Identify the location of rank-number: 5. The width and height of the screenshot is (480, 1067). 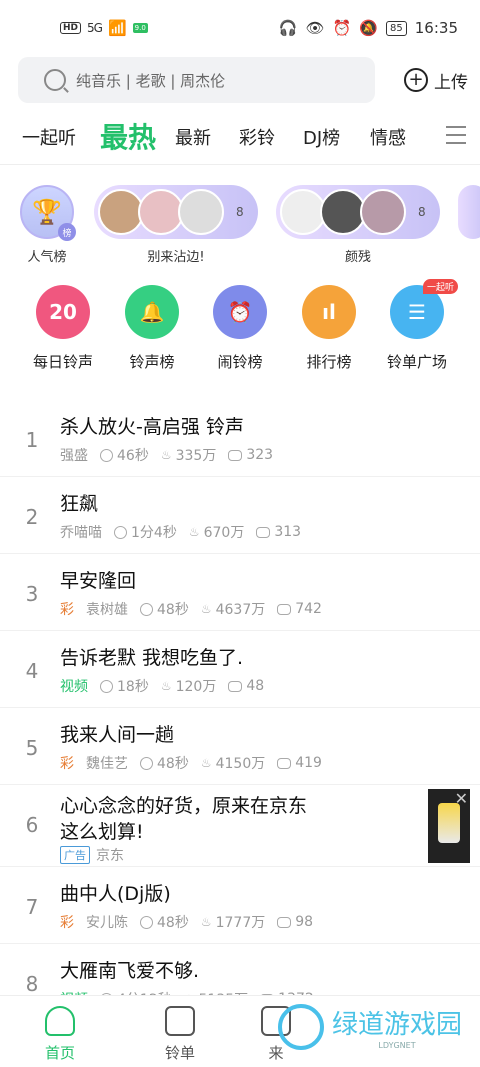
(32, 748).